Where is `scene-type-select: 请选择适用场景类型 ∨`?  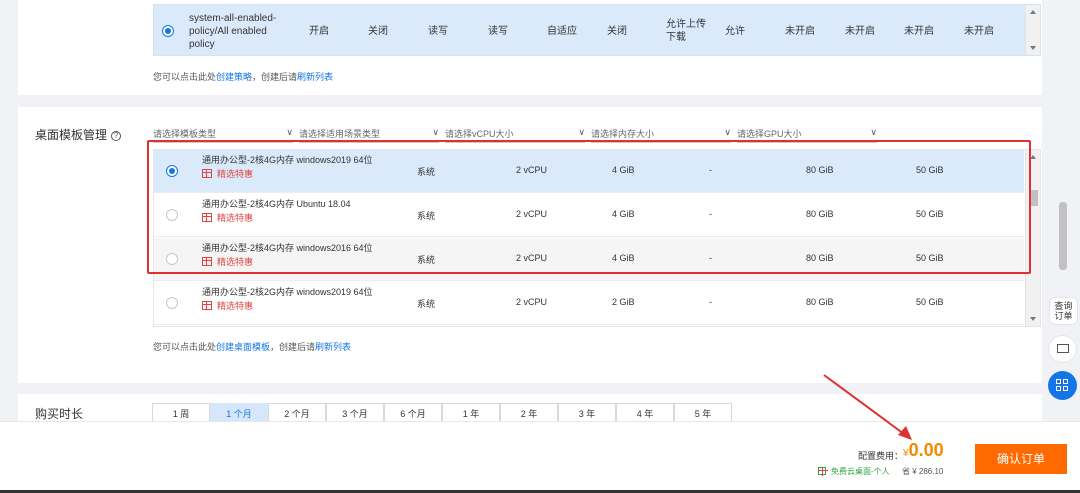 scene-type-select: 请选择适用场景类型 ∨ is located at coordinates (369, 135).